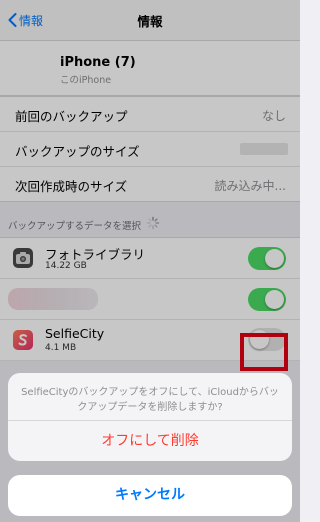 Image resolution: width=320 pixels, height=522 pixels. What do you see at coordinates (150, 495) in the screenshot?
I see `cancel-button: キャンセル` at bounding box center [150, 495].